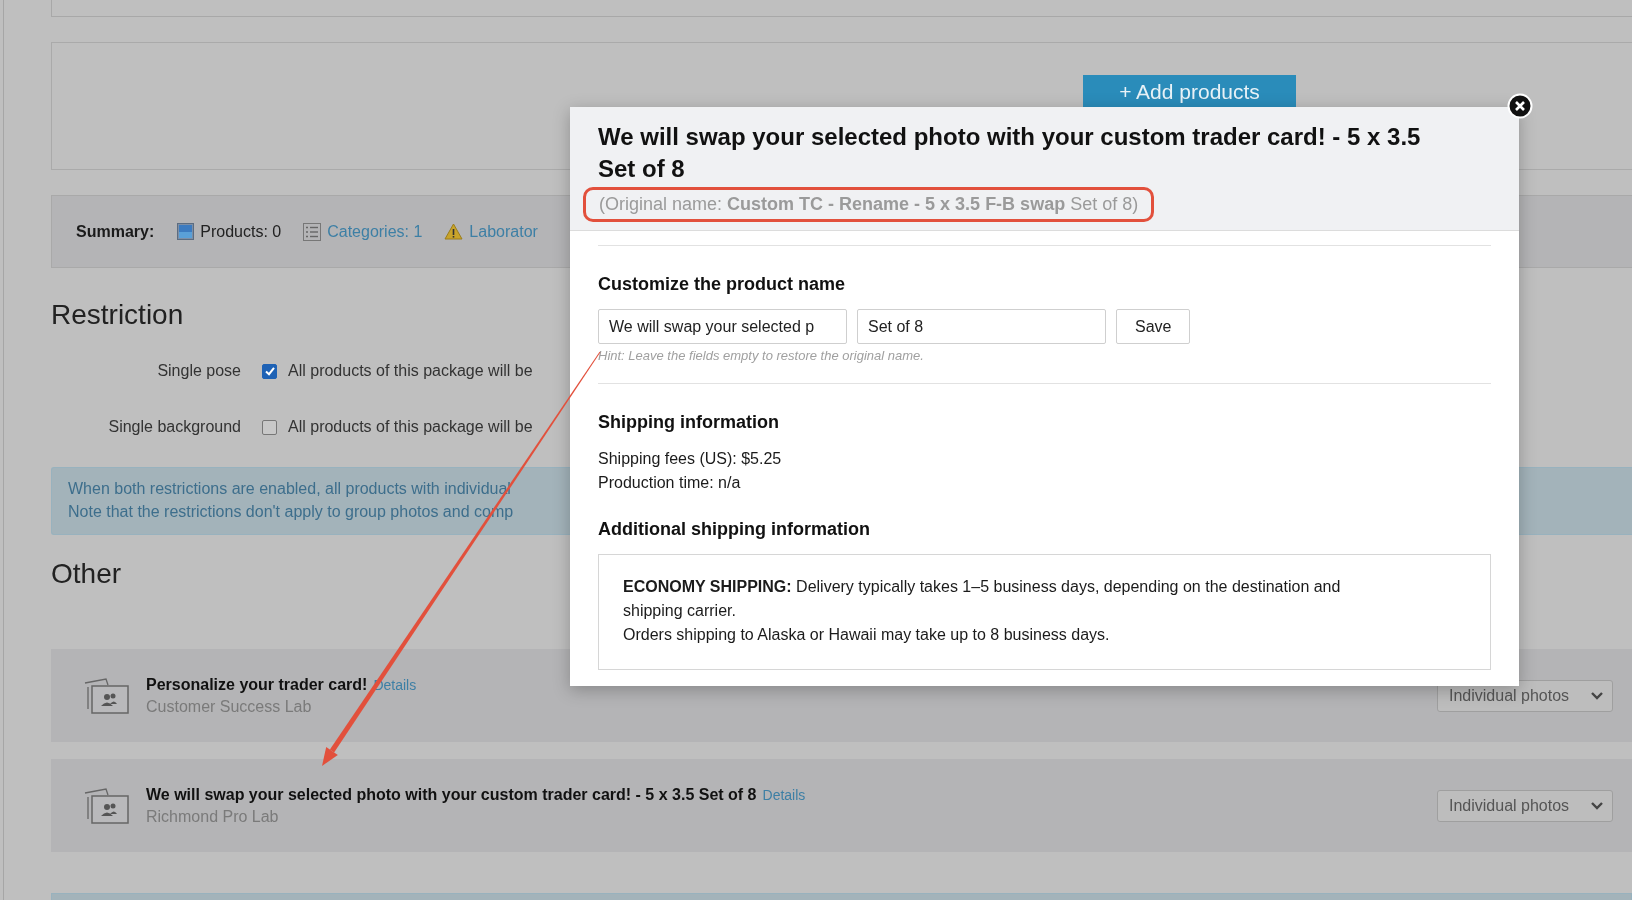 Image resolution: width=1632 pixels, height=900 pixels. What do you see at coordinates (1153, 326) in the screenshot?
I see `save-button: Save` at bounding box center [1153, 326].